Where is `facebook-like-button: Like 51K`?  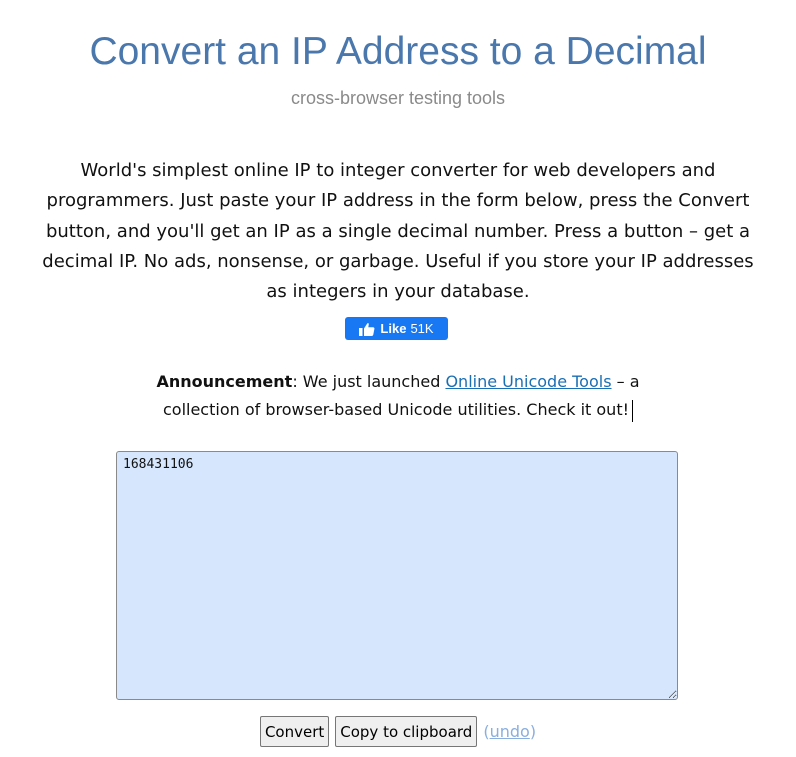 facebook-like-button: Like 51K is located at coordinates (396, 328).